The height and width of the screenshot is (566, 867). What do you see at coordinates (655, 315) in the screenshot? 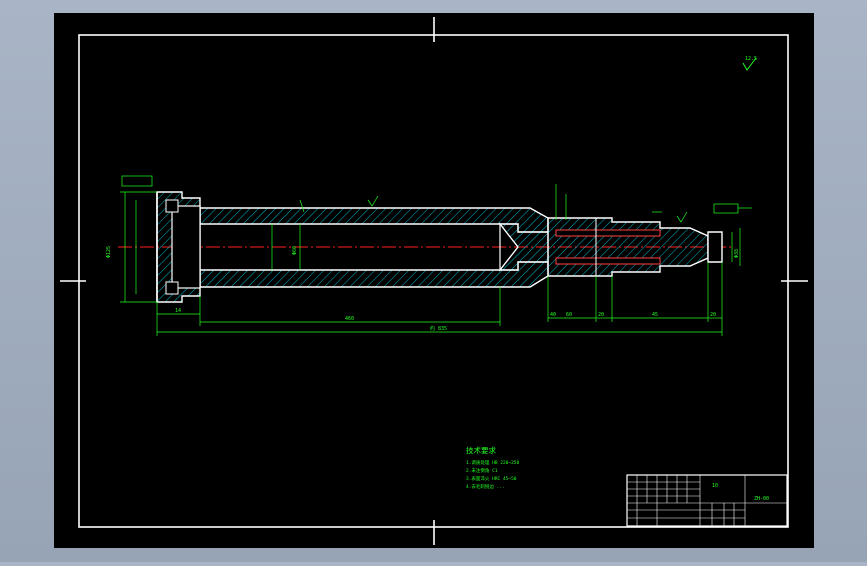
I see `dim-seg-d: 45` at bounding box center [655, 315].